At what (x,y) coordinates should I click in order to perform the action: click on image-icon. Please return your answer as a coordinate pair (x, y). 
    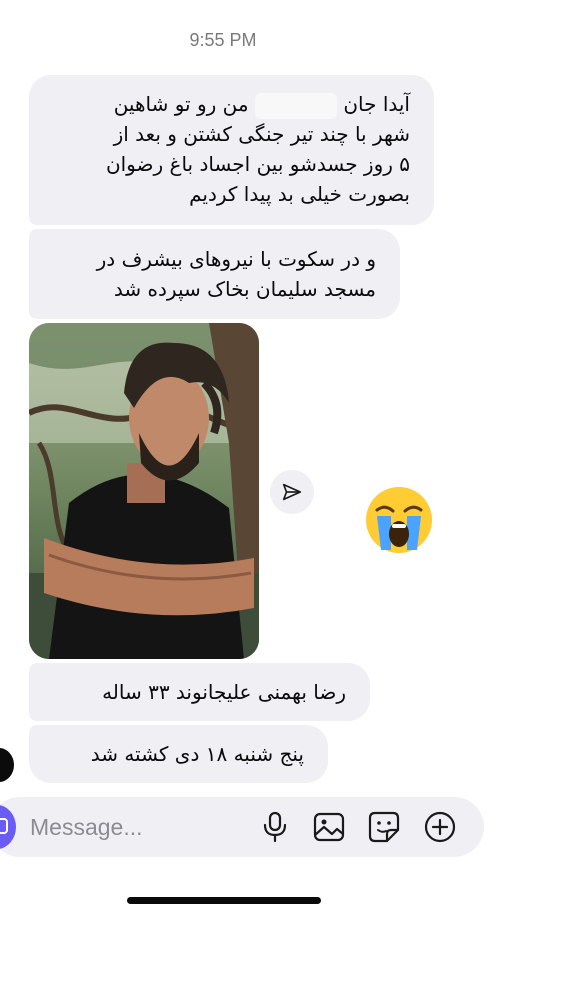
    Looking at the image, I should click on (329, 827).